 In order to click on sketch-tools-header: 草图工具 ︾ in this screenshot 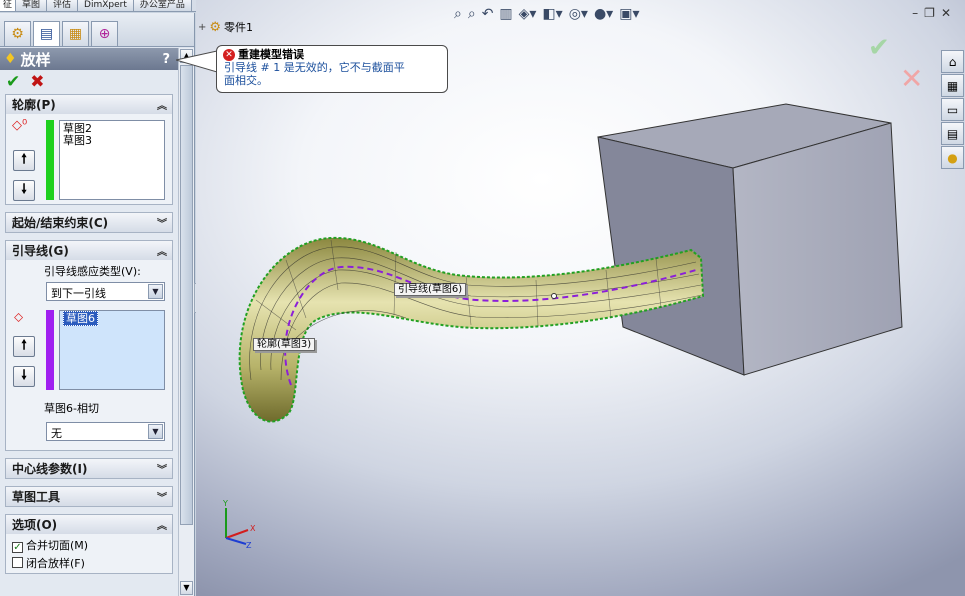, I will do `click(89, 496)`.